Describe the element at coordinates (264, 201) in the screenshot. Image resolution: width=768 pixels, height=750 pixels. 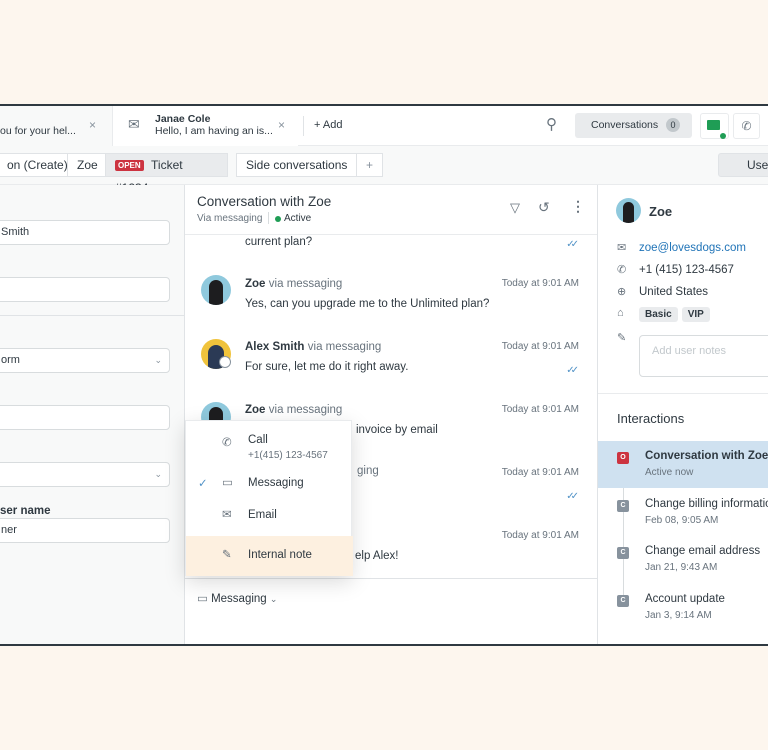
I see `conversation-title: Conversation with Zoe` at that location.